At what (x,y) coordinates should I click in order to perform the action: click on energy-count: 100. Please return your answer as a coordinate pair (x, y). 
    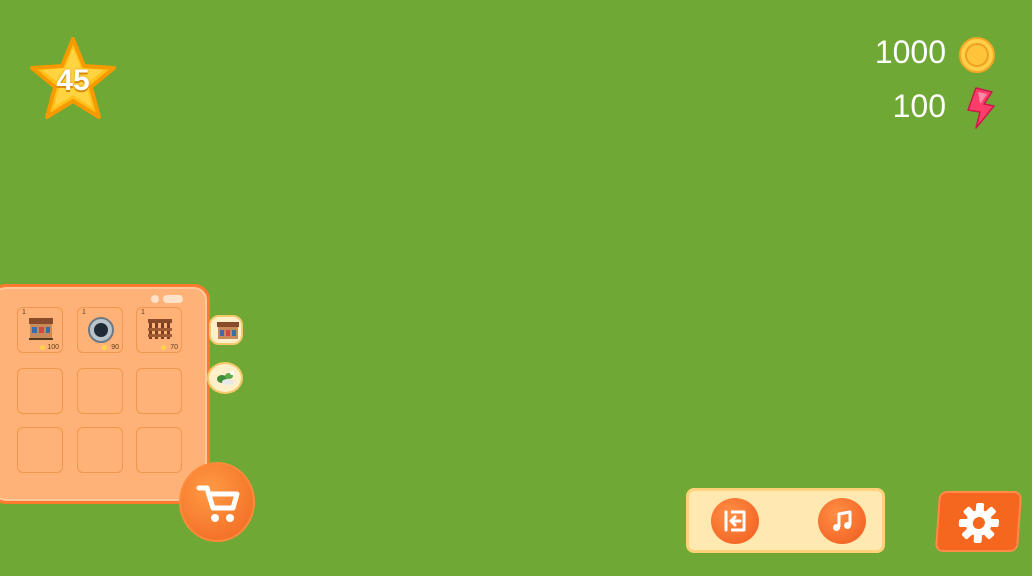
    Looking at the image, I should click on (919, 106).